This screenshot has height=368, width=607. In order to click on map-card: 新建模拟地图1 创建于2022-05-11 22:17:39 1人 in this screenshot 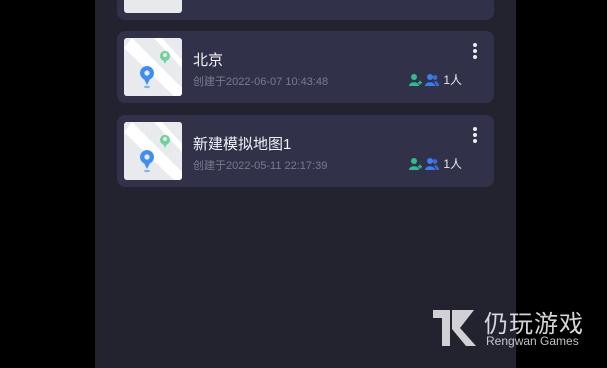, I will do `click(305, 151)`.